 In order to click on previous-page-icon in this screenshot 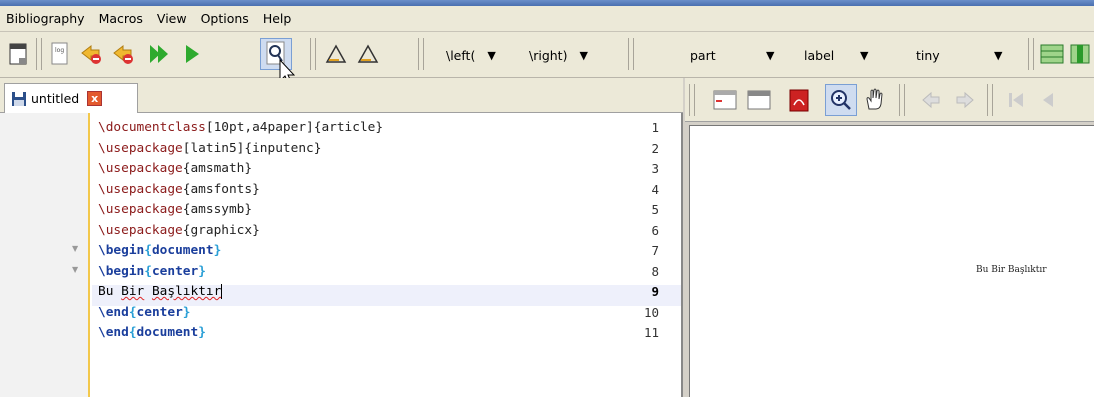, I will do `click(931, 100)`.